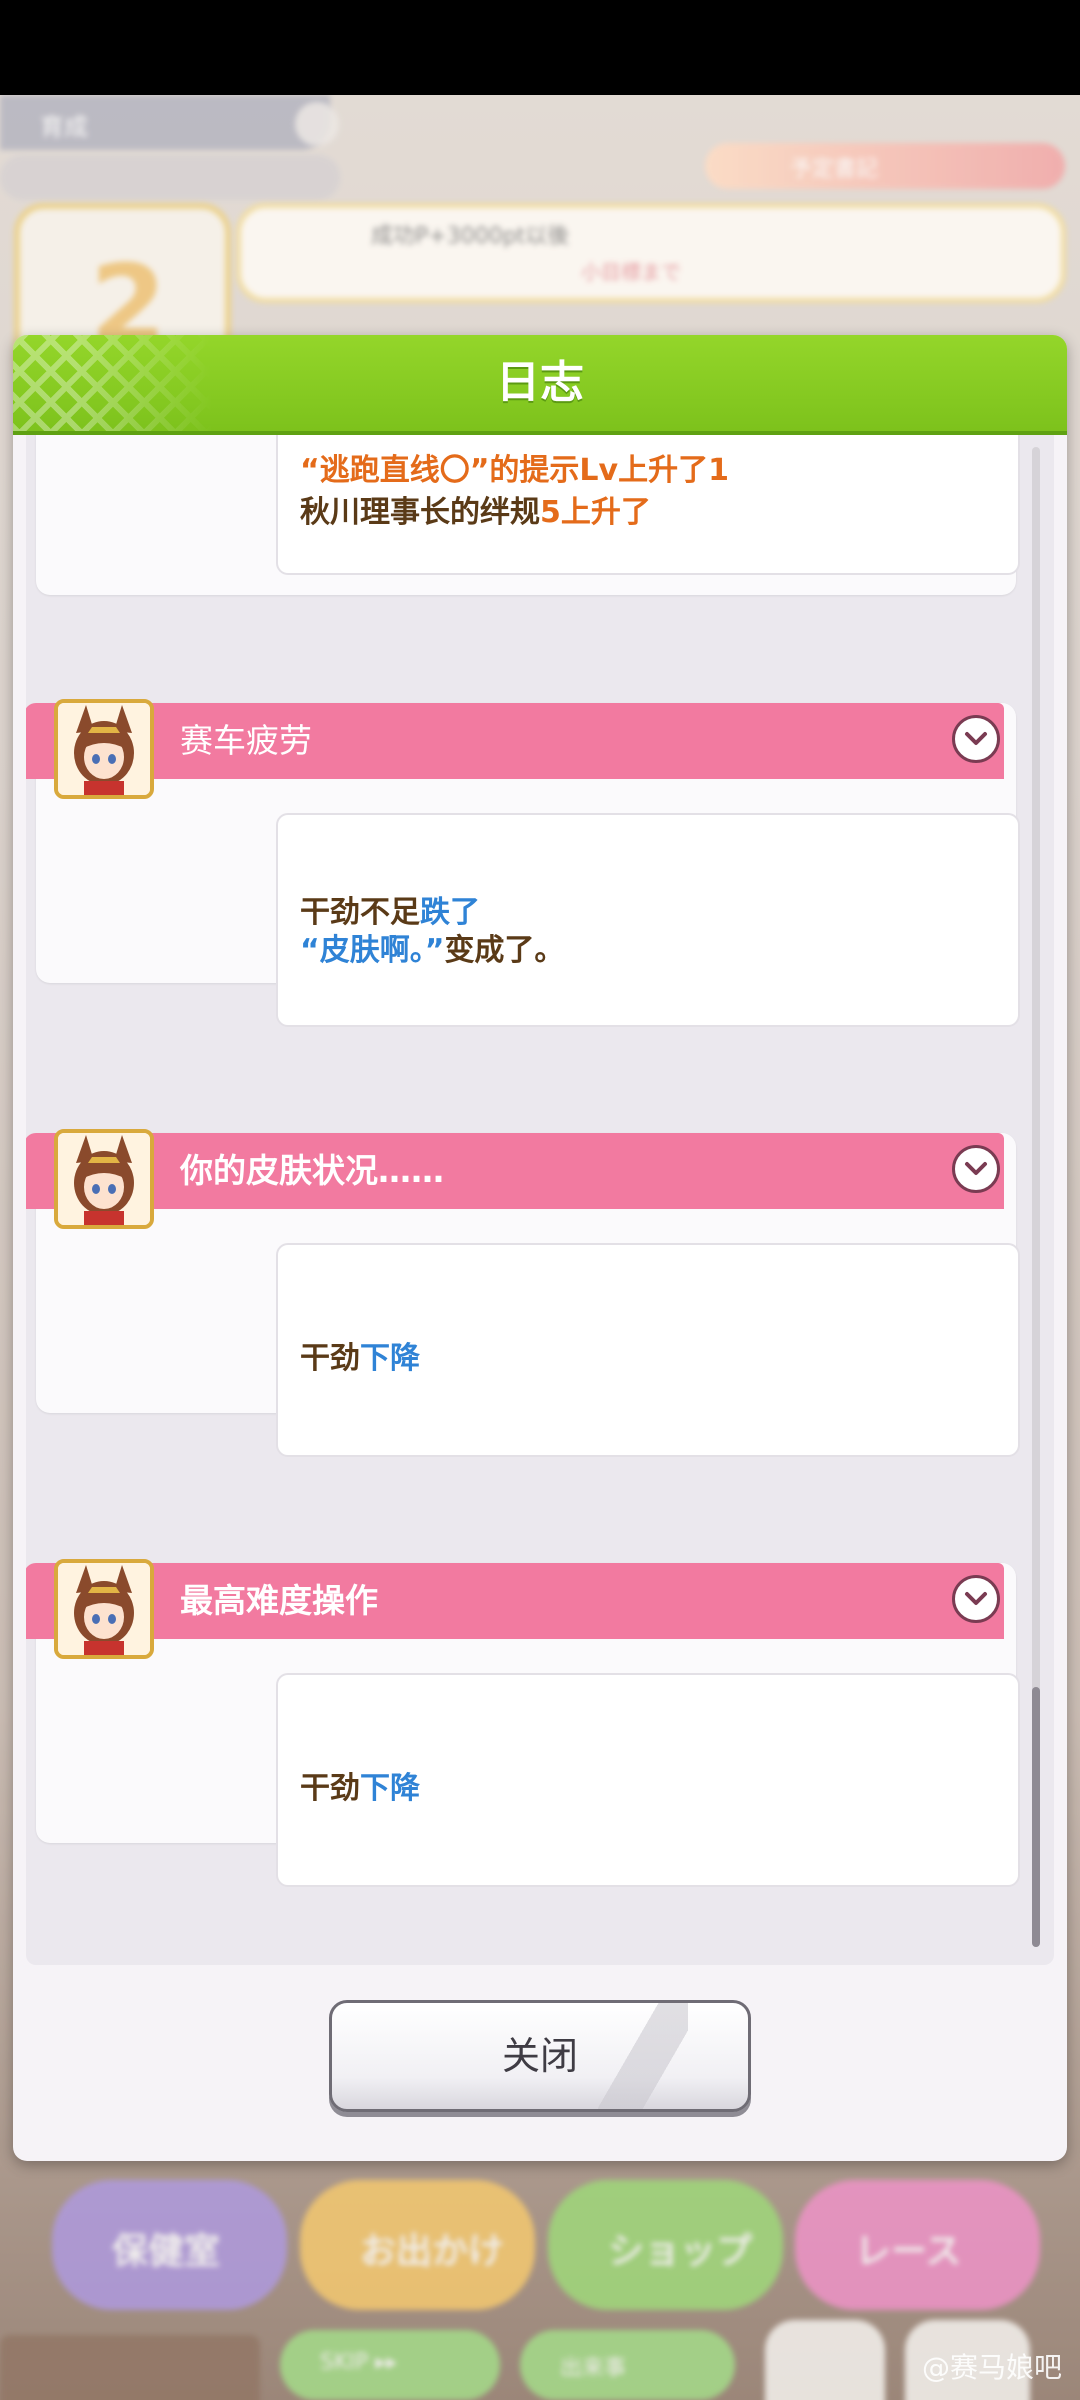 The image size is (1080, 2400). What do you see at coordinates (540, 47) in the screenshot?
I see `status-bar` at bounding box center [540, 47].